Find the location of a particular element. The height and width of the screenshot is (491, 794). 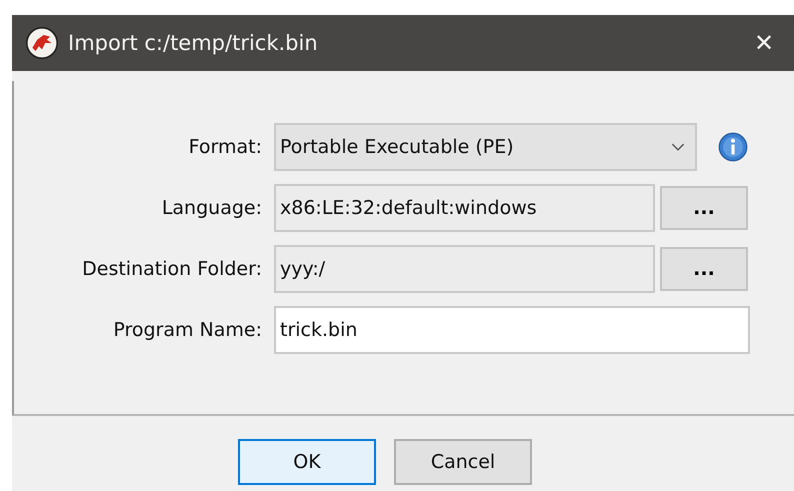

ok-button: OK is located at coordinates (307, 462).